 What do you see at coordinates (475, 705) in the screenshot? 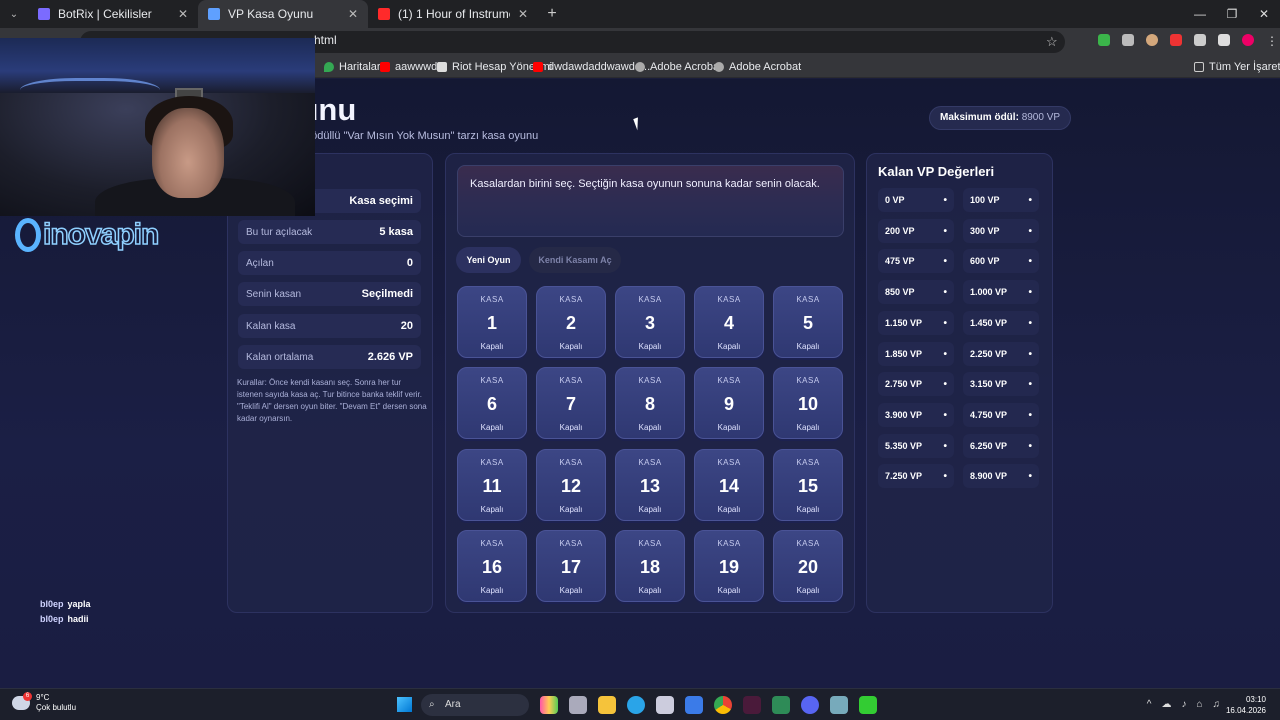
I see `taskbar-search: ⌕ Ara` at bounding box center [475, 705].